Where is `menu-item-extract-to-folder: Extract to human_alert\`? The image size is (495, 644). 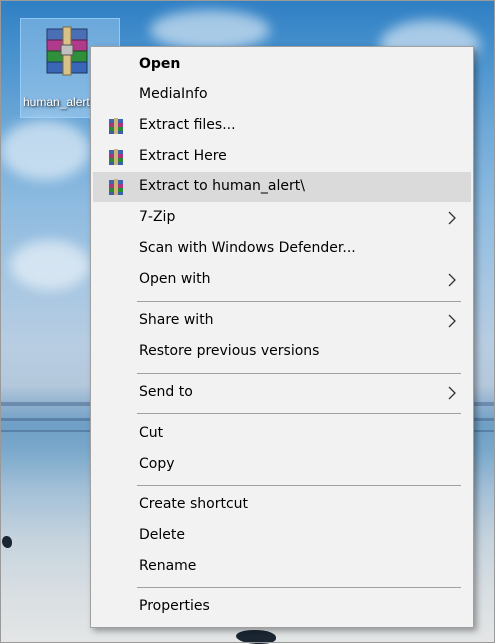 menu-item-extract-to-folder: Extract to human_alert\ is located at coordinates (282, 187).